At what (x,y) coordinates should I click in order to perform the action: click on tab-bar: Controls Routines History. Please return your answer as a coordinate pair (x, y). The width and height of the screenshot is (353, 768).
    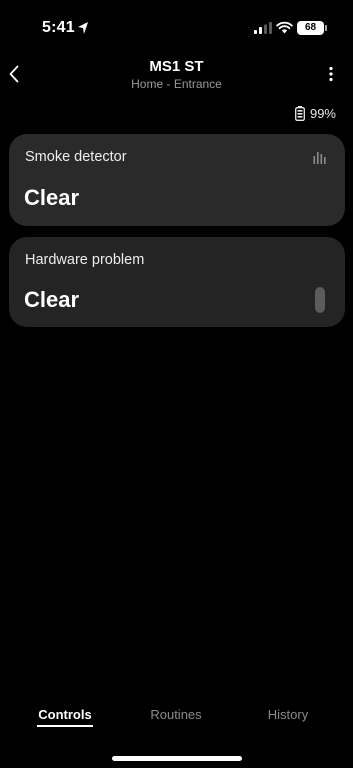
    Looking at the image, I should click on (176, 717).